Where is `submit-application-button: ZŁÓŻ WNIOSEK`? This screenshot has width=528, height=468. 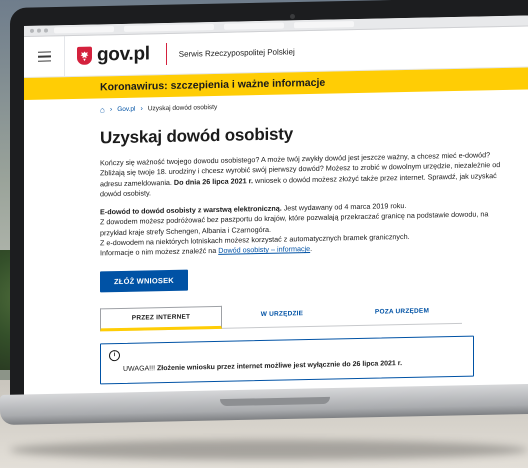 submit-application-button: ZŁÓŻ WNIOSEK is located at coordinates (144, 281).